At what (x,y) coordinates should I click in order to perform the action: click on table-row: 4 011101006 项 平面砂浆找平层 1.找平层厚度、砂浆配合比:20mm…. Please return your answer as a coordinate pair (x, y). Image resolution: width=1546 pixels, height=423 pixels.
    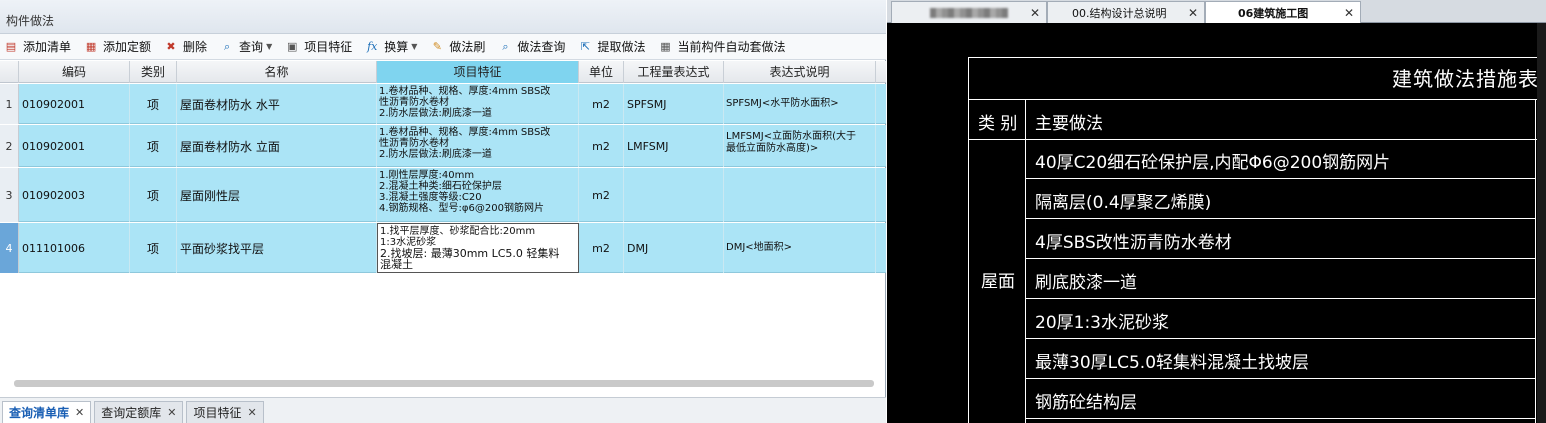
    Looking at the image, I should click on (443, 248).